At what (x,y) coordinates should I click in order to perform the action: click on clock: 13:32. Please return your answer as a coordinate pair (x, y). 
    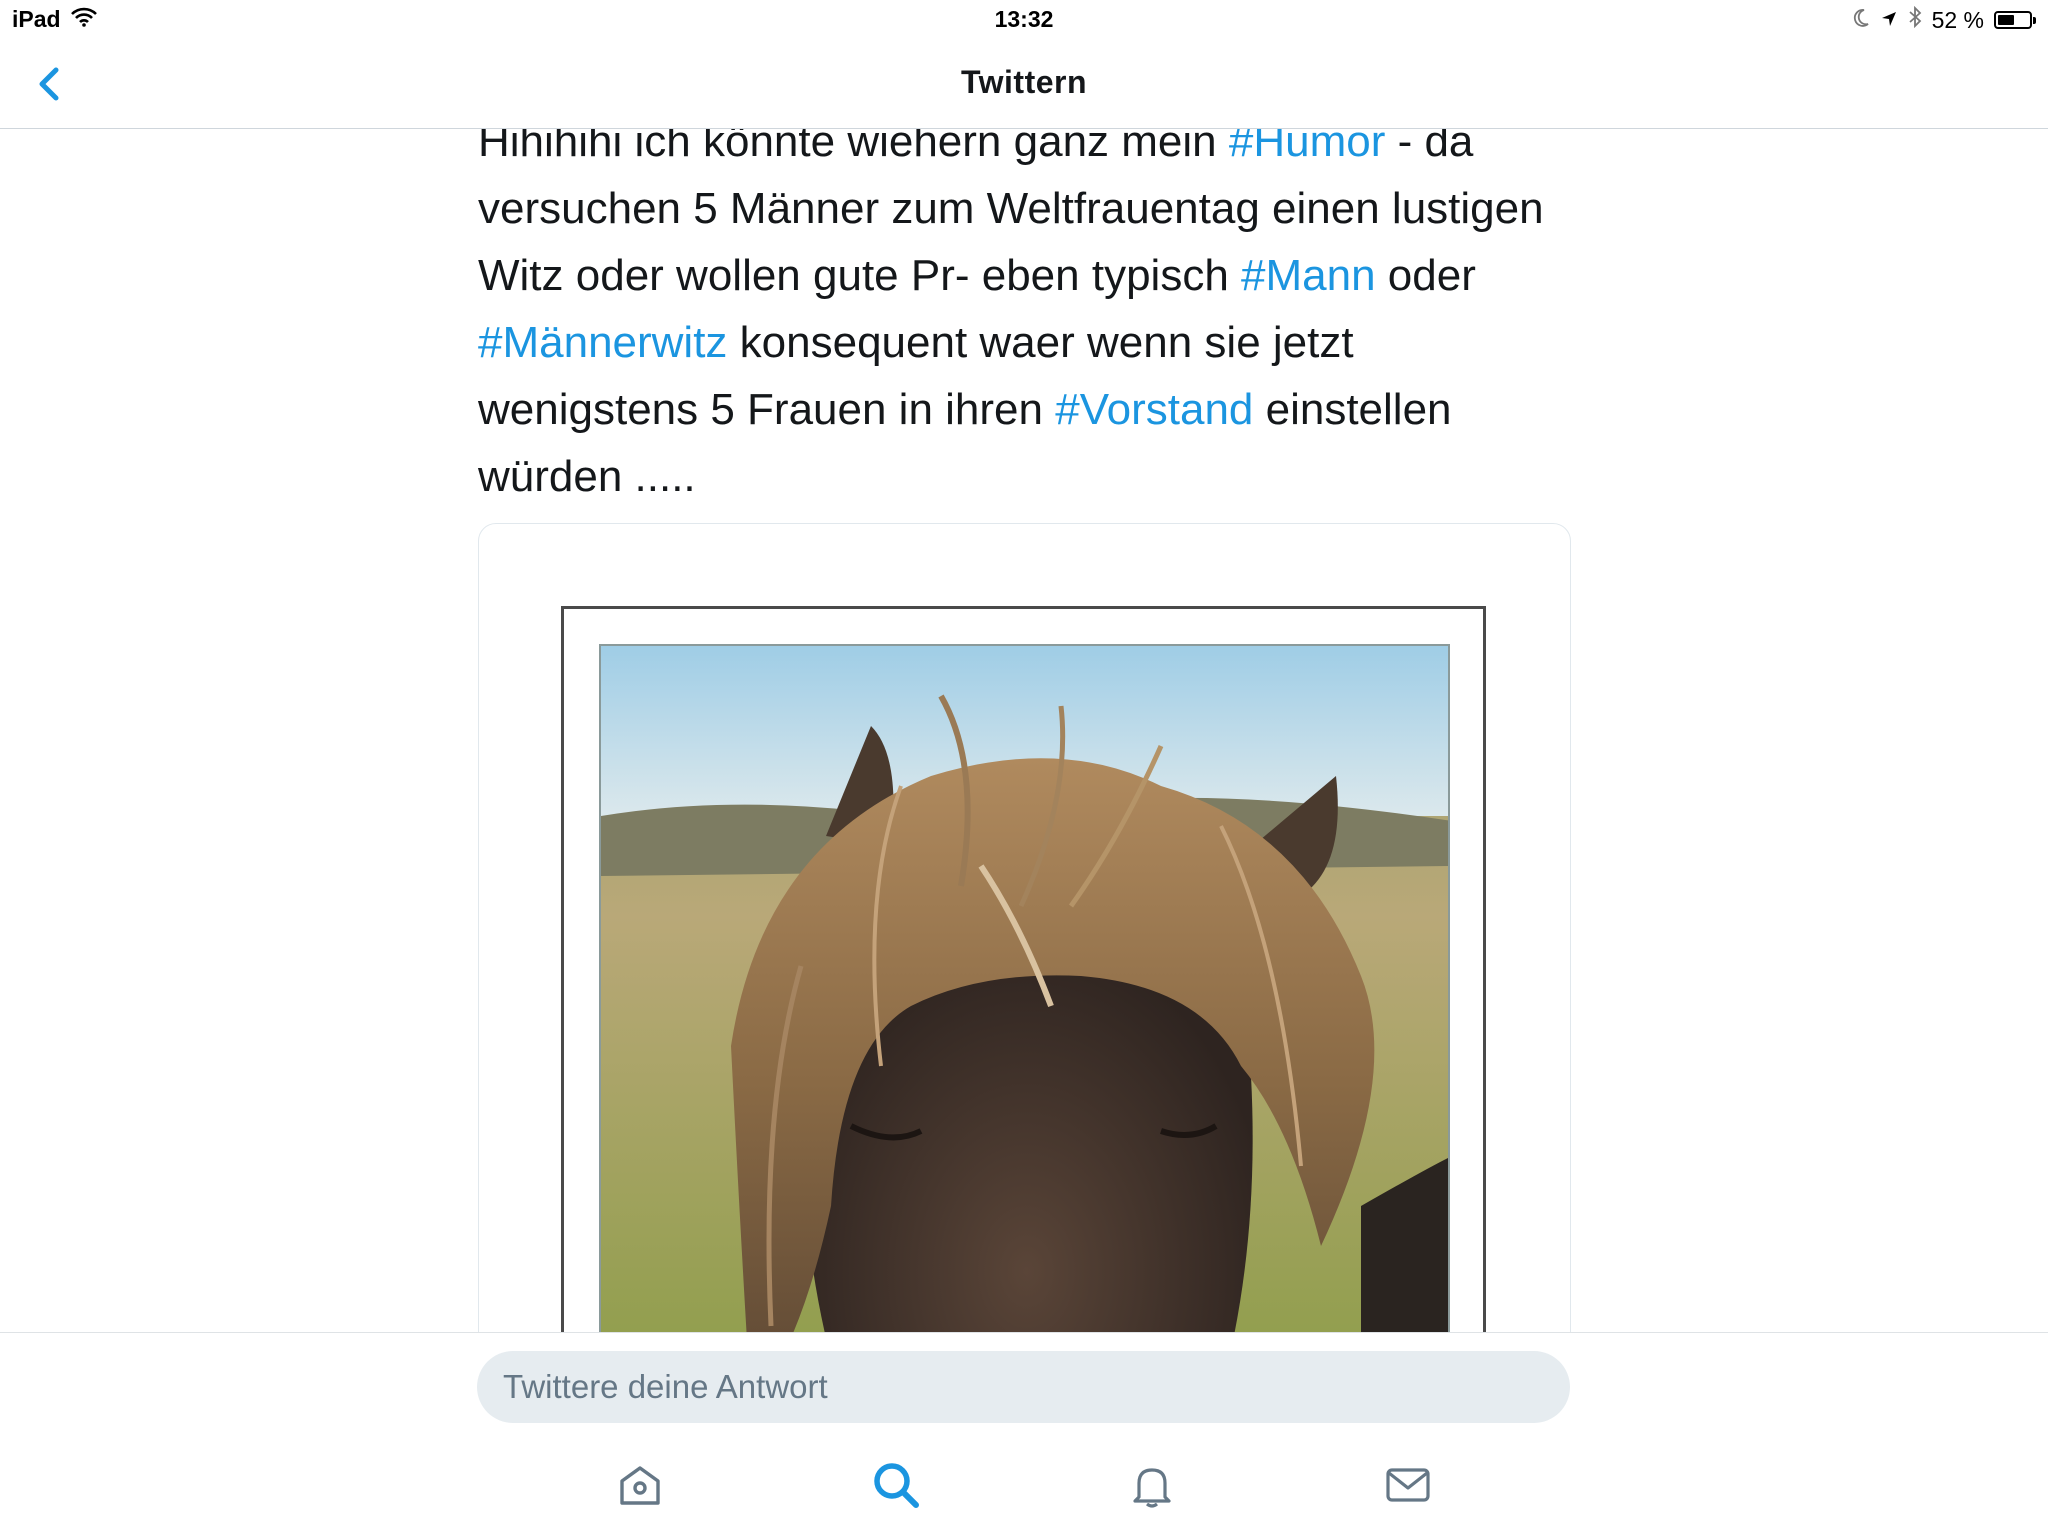
    Looking at the image, I should click on (1024, 19).